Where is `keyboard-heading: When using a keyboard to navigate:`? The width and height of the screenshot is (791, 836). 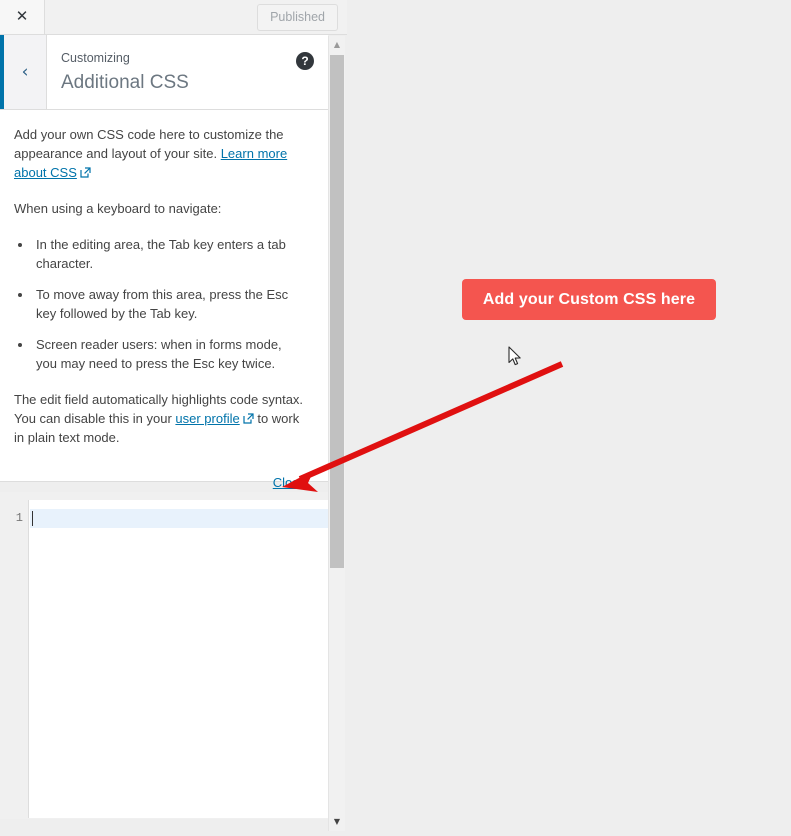
keyboard-heading: When using a keyboard to navigate: is located at coordinates (118, 208).